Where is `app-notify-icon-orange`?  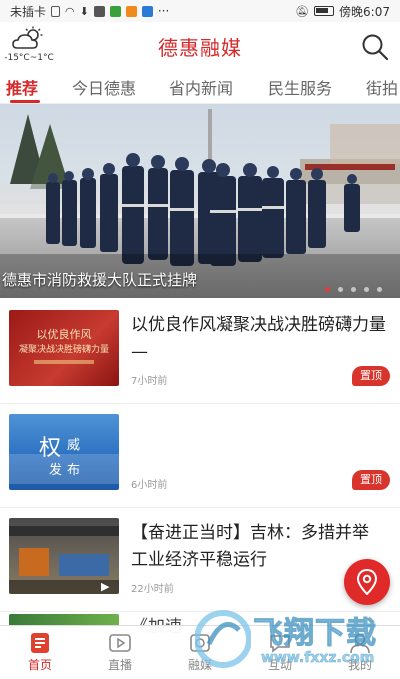 app-notify-icon-orange is located at coordinates (131, 11).